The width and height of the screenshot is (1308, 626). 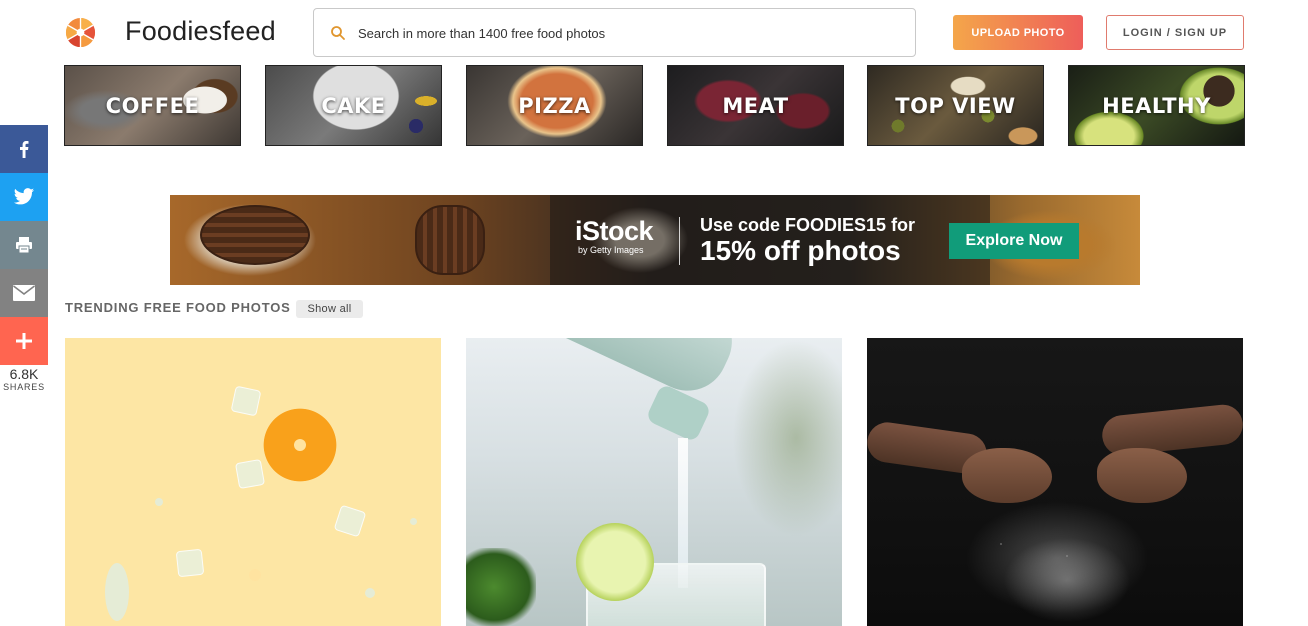 I want to click on category-label: PIZZA, so click(x=554, y=105).